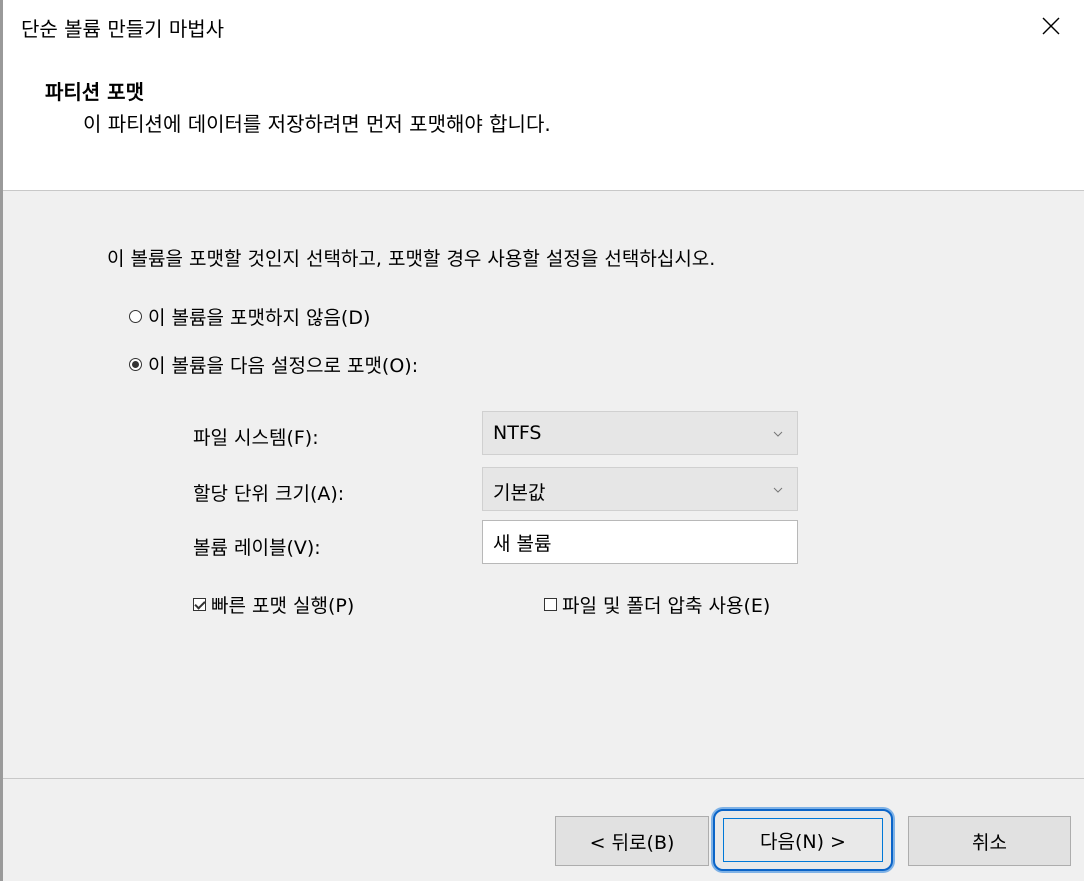  I want to click on title-bar: 단순 볼륨 만들기 마법사, so click(543, 26).